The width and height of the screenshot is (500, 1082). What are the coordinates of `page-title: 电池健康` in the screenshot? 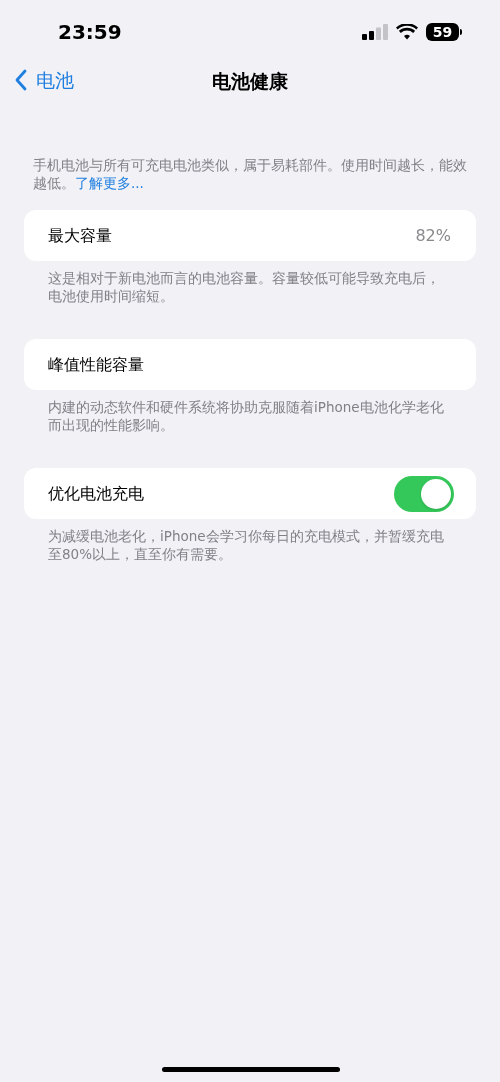 It's located at (250, 81).